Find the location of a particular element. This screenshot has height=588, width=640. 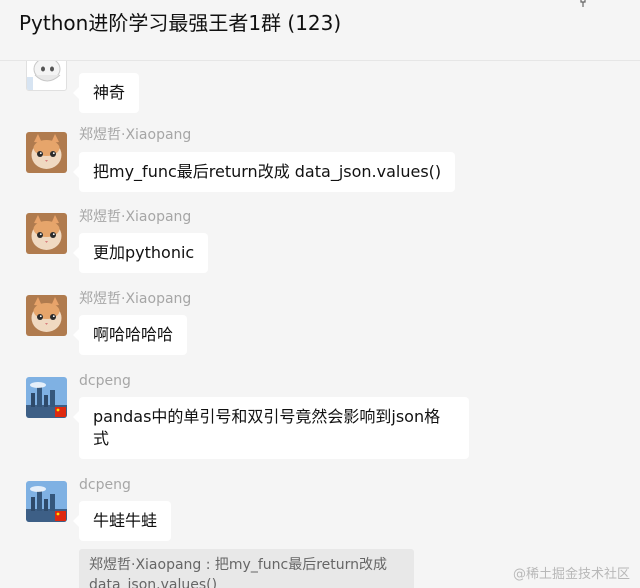

message-bubble: 神奇 is located at coordinates (106, 93).